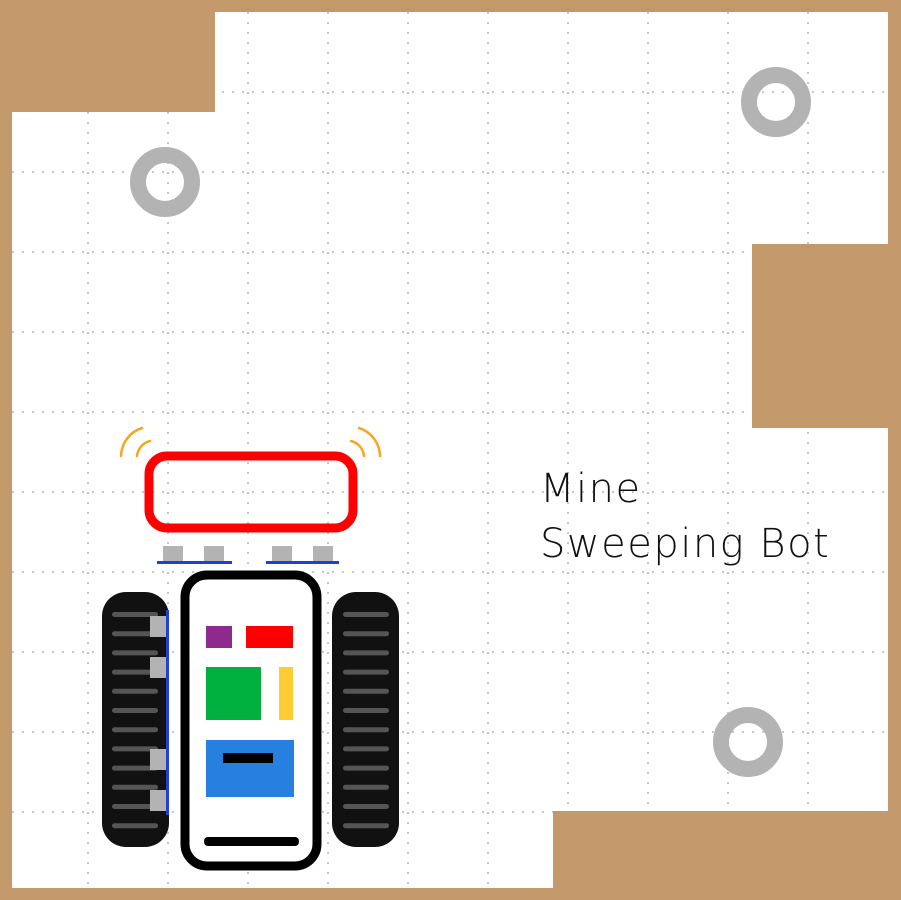  Describe the element at coordinates (6, 450) in the screenshot. I see `wall-border-left` at that location.